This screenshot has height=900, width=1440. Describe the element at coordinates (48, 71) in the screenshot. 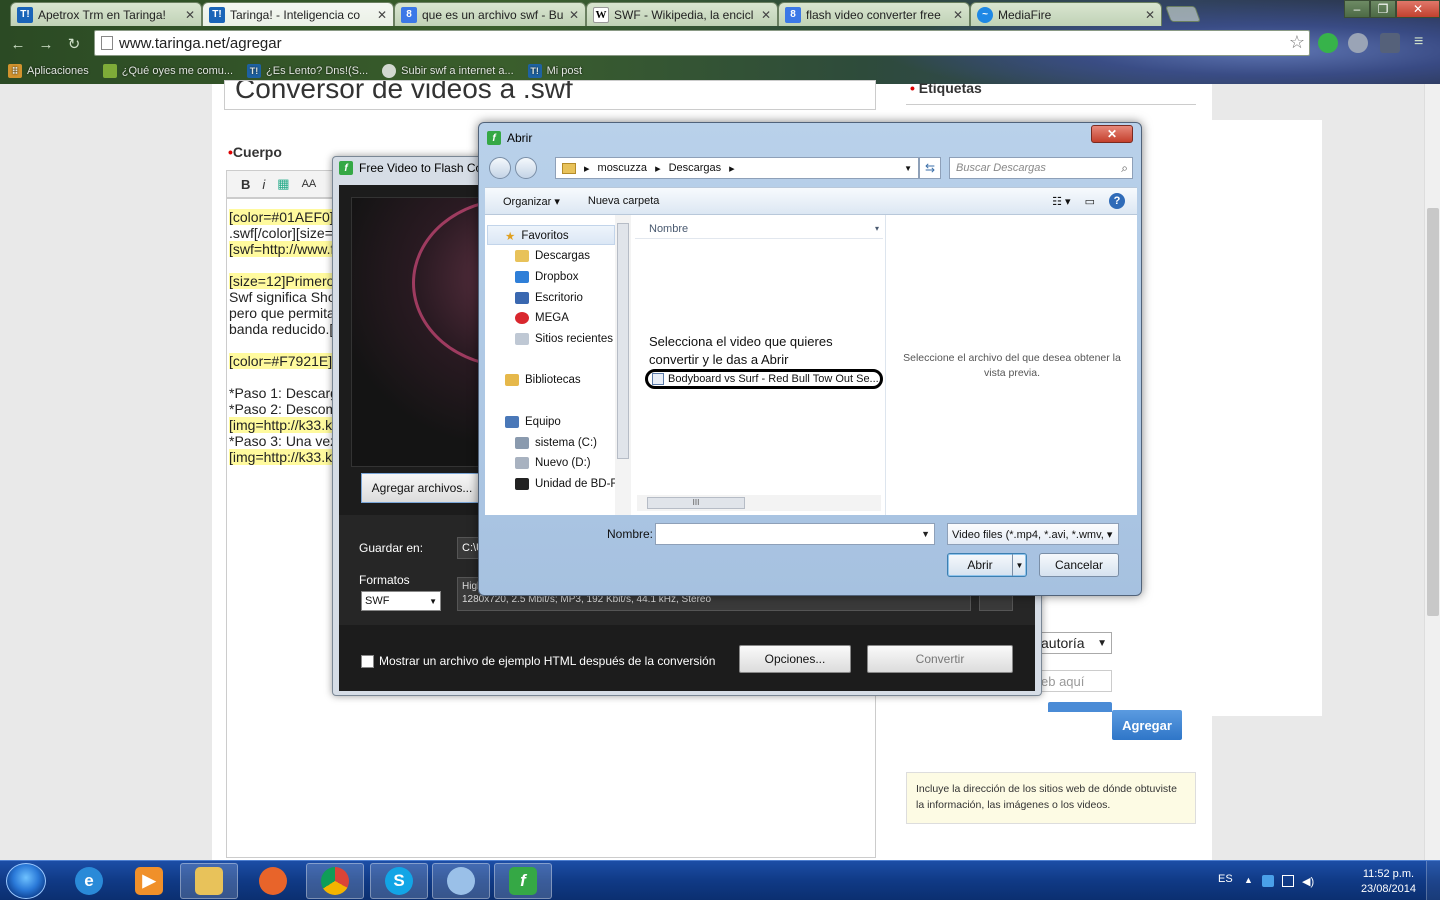

I see `bookmark-apps: ⠿ Aplicaciones` at that location.